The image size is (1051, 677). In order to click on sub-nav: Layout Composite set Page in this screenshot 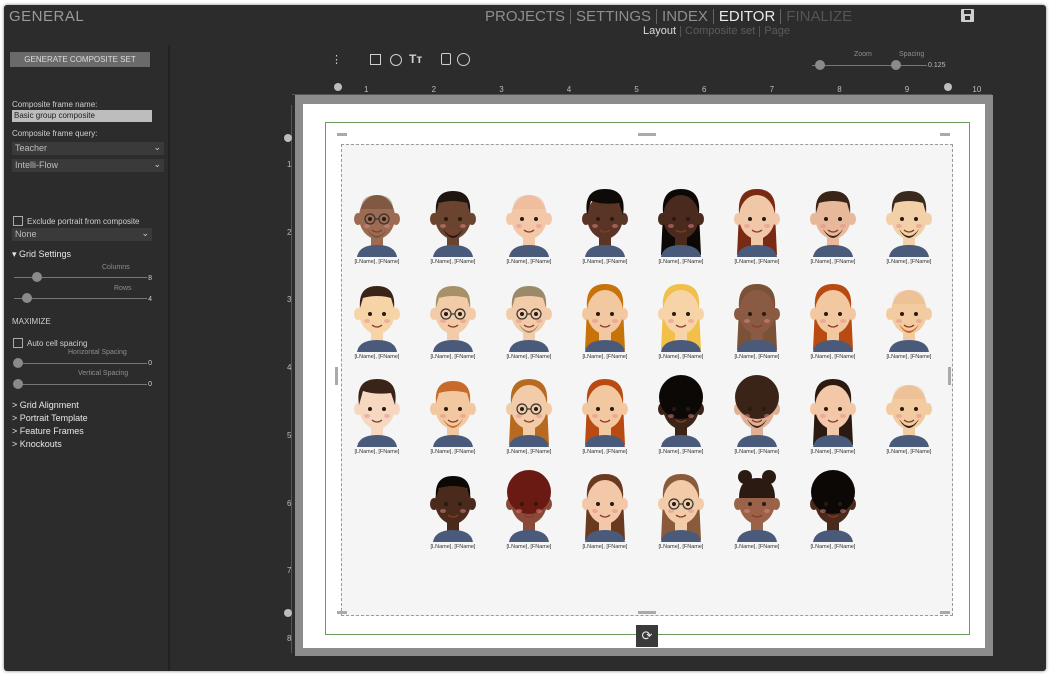, I will do `click(718, 31)`.